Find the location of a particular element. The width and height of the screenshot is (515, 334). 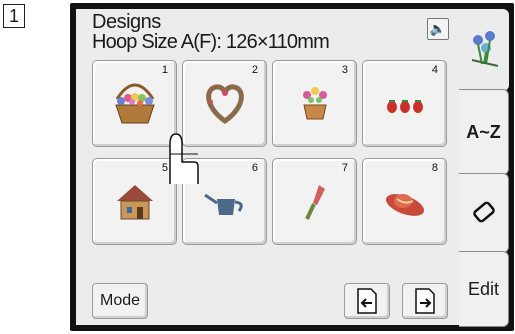

tile-number: 3 is located at coordinates (344, 70).